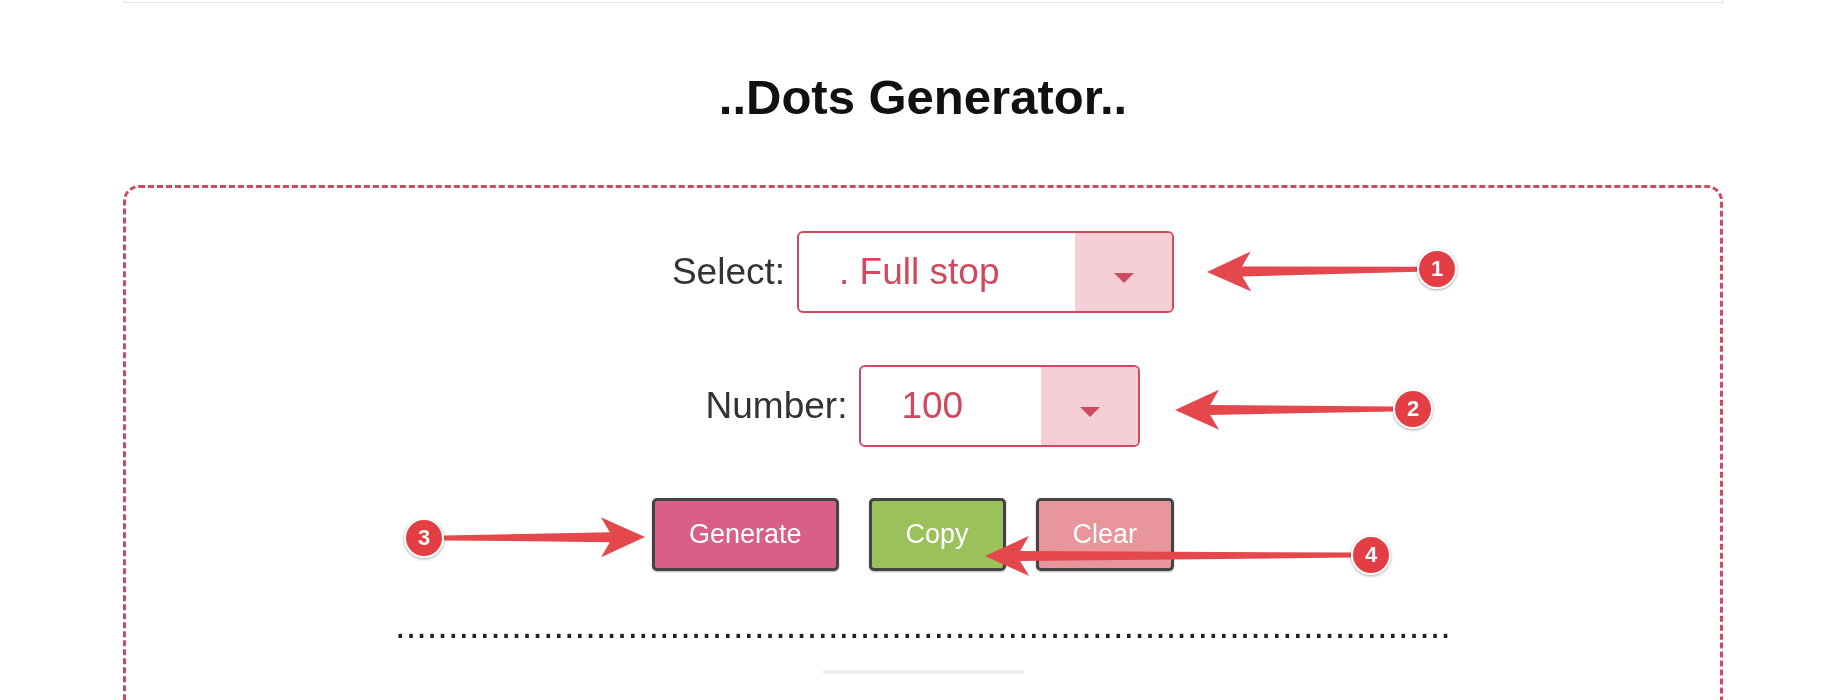 The height and width of the screenshot is (700, 1846). Describe the element at coordinates (923, 97) in the screenshot. I see `page-title: ..Dots Generator..` at that location.